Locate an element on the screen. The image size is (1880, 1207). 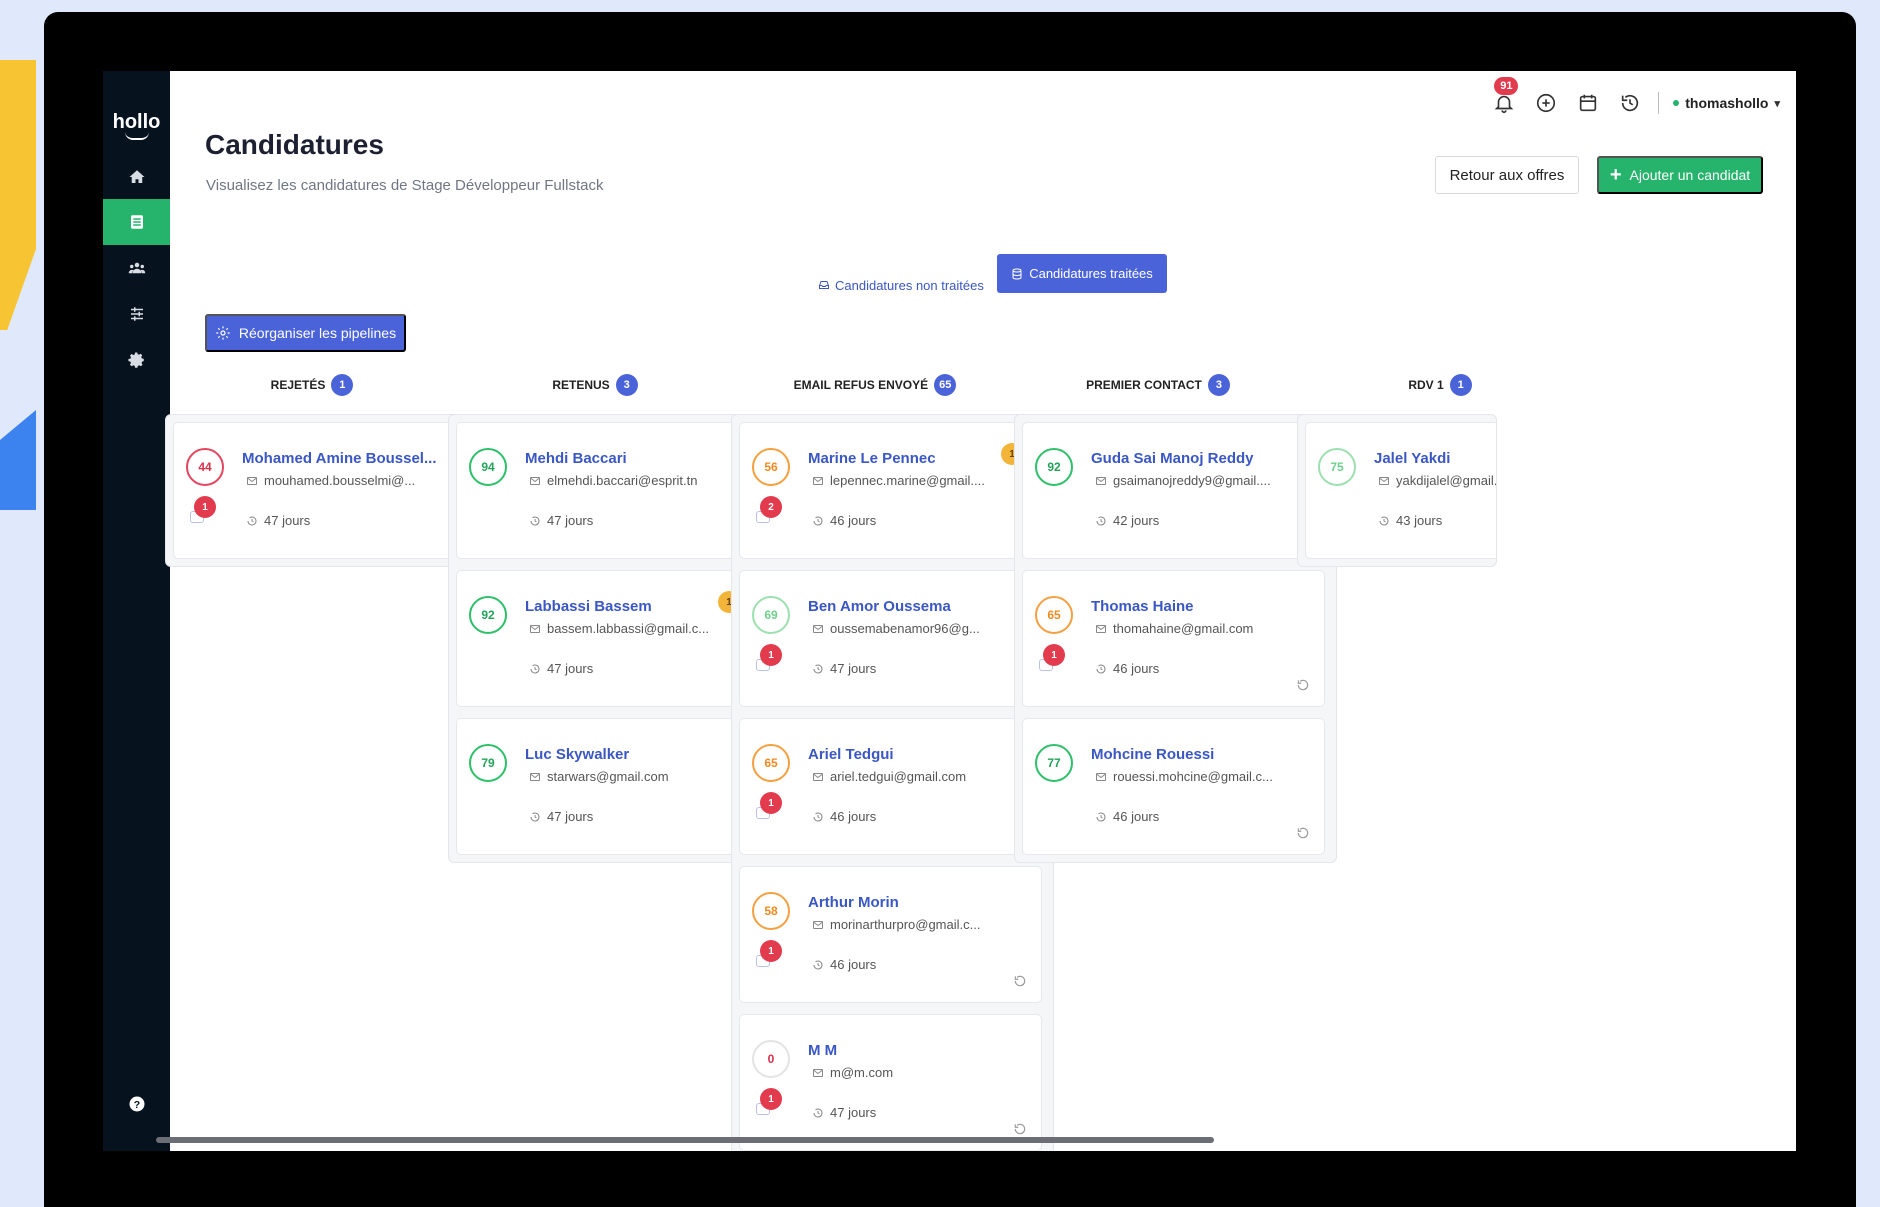
history-icon is located at coordinates (1630, 103).